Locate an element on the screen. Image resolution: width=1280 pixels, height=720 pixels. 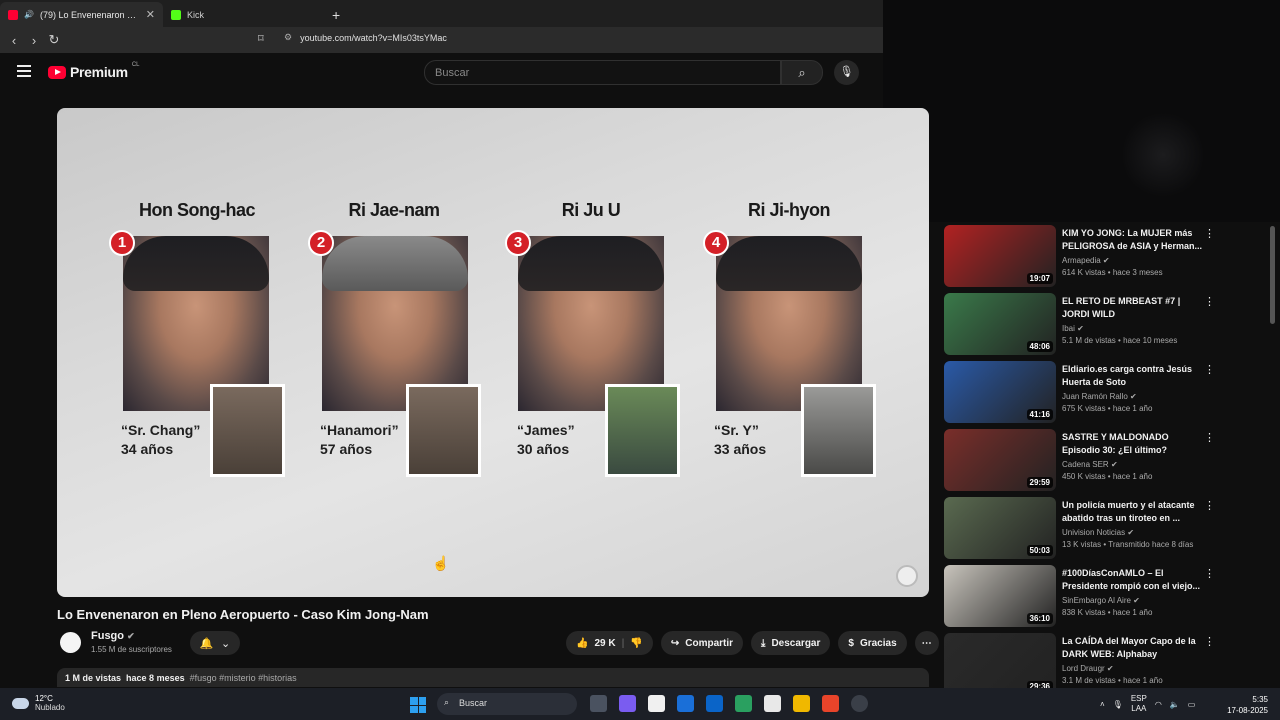
back-icon: ‹ is located at coordinates (14, 40).